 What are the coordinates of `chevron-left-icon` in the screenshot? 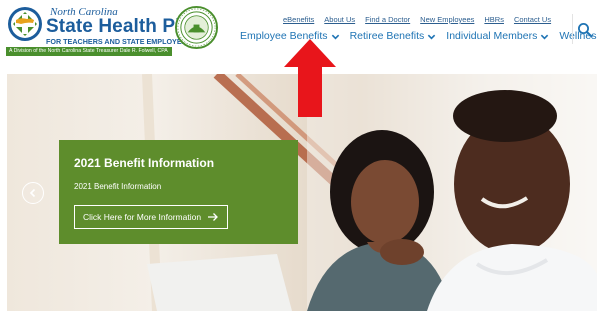 It's located at (32, 193).